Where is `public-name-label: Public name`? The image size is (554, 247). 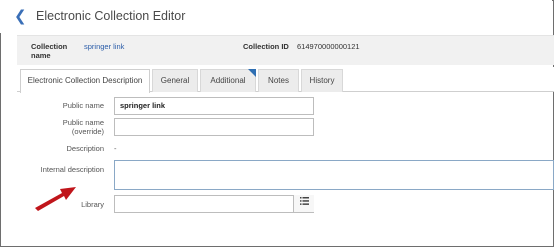 public-name-label: Public name is located at coordinates (83, 105).